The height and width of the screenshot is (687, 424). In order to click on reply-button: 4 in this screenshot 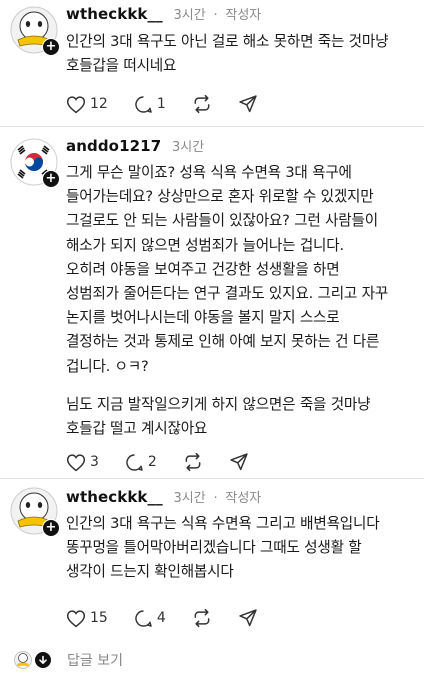, I will do `click(150, 618)`.